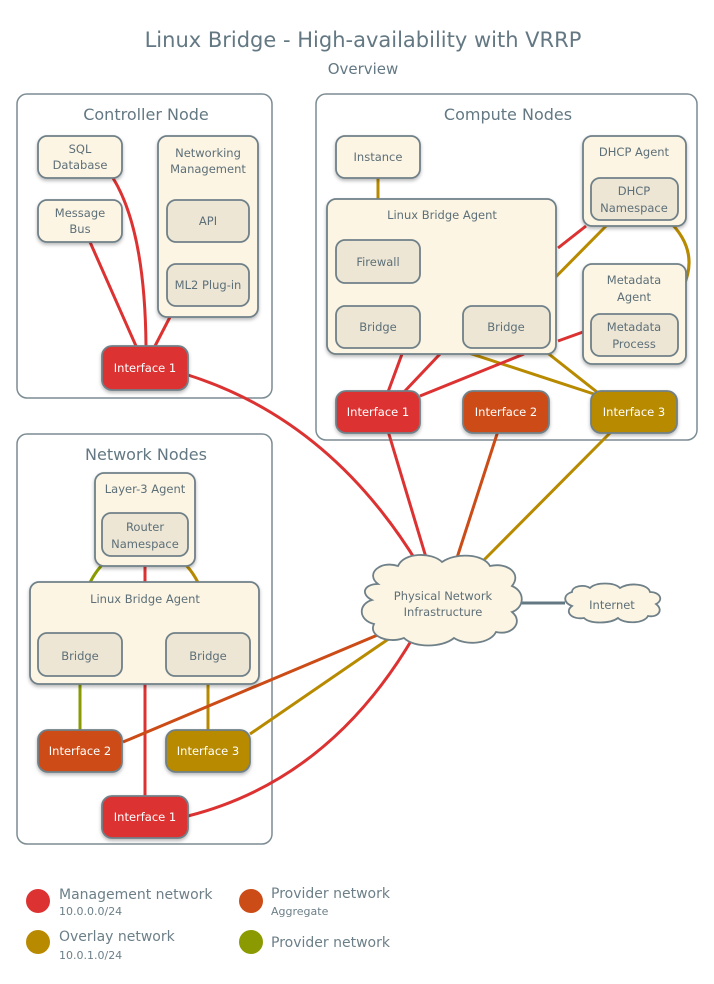 The height and width of the screenshot is (984, 714). What do you see at coordinates (506, 412) in the screenshot?
I see `compute-interface-2-label: Interface 2` at bounding box center [506, 412].